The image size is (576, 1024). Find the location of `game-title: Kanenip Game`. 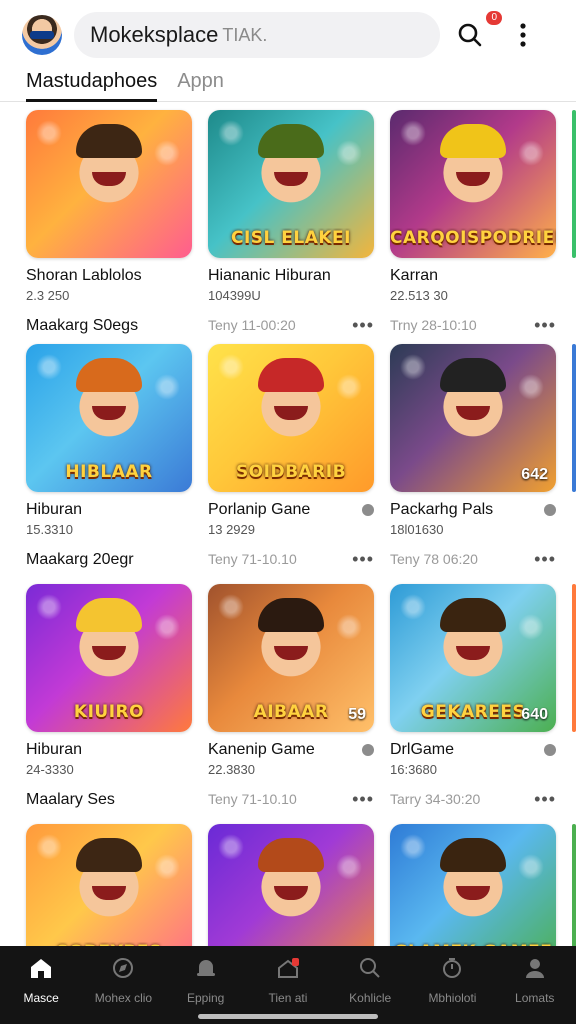

game-title: Kanenip Game is located at coordinates (261, 749).